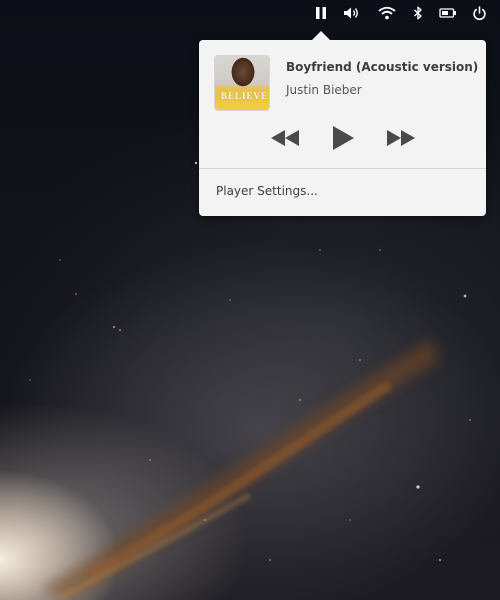  Describe the element at coordinates (250, 13) in the screenshot. I see `top-panel` at that location.